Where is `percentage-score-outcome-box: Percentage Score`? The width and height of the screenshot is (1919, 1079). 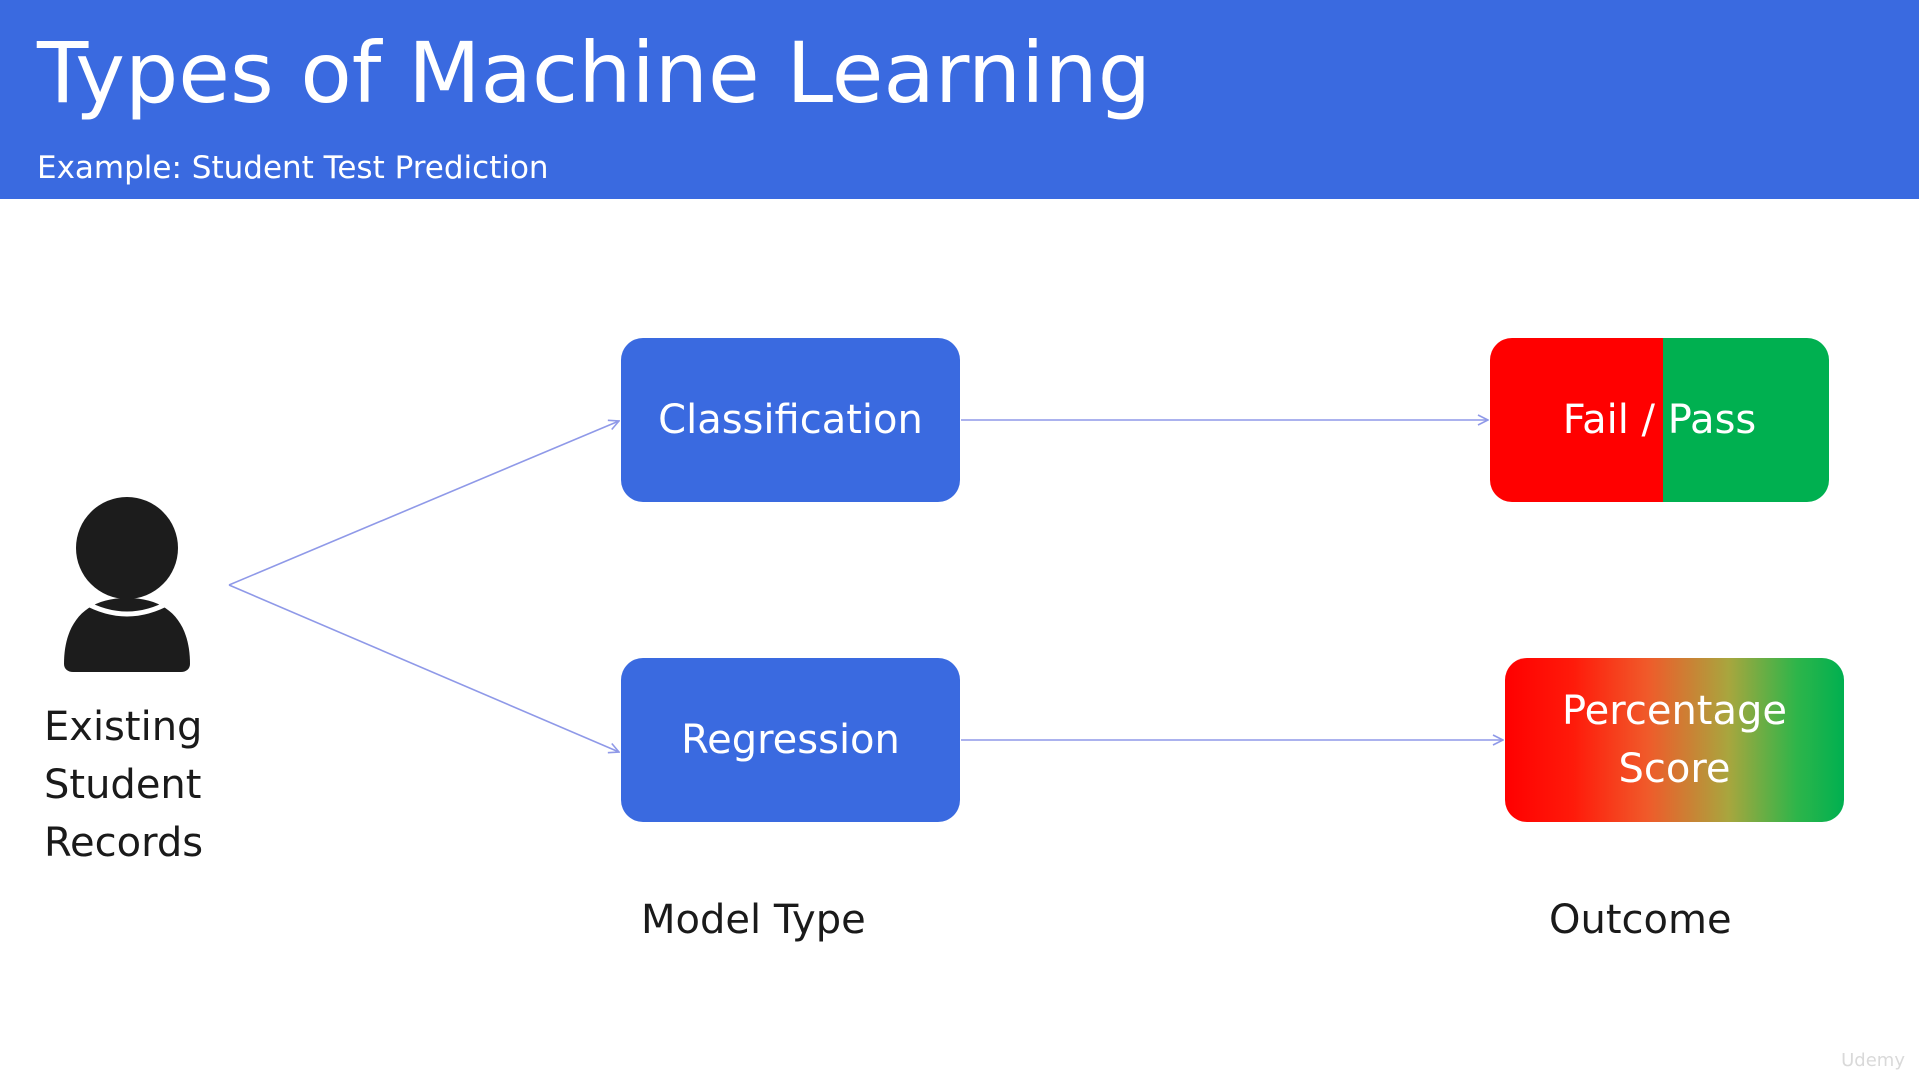 percentage-score-outcome-box: Percentage Score is located at coordinates (1674, 740).